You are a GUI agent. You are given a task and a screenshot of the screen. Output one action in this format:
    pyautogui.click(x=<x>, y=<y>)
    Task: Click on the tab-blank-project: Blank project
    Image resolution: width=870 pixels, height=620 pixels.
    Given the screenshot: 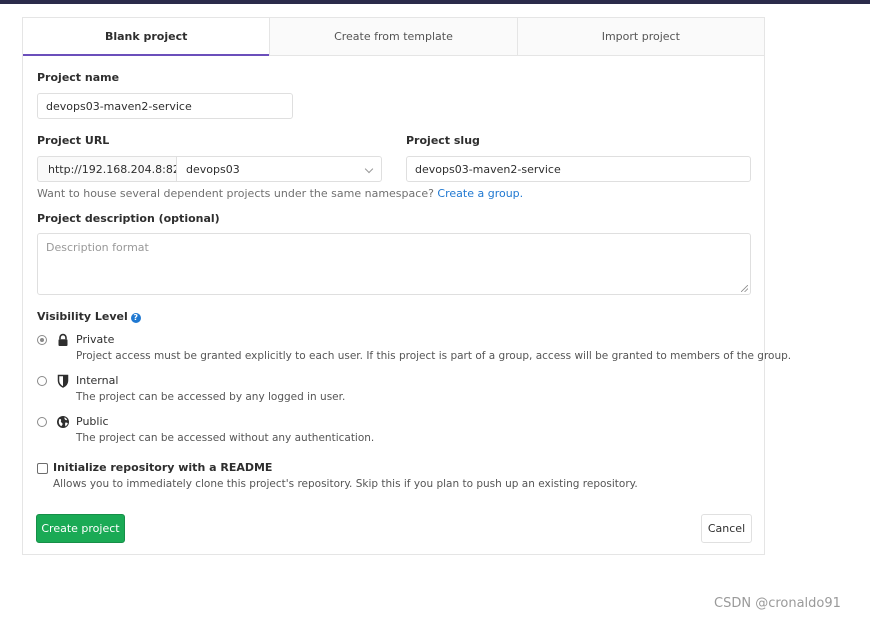 What is the action you would take?
    pyautogui.click(x=146, y=37)
    